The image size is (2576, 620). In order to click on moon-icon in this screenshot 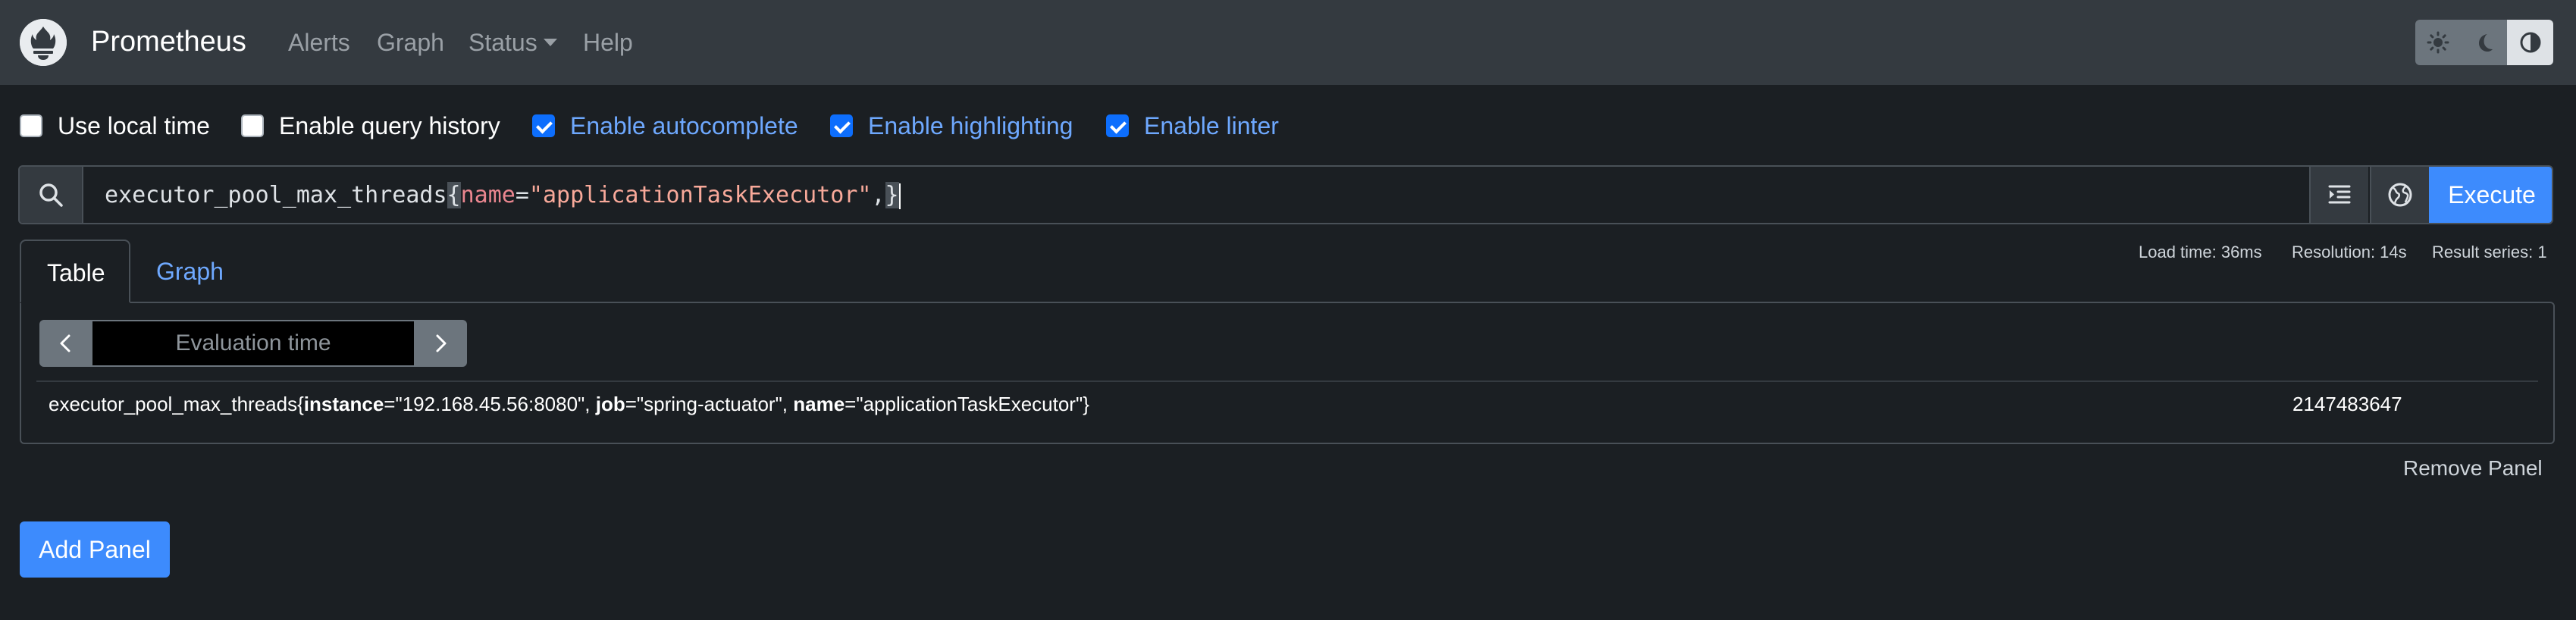, I will do `click(2485, 42)`.